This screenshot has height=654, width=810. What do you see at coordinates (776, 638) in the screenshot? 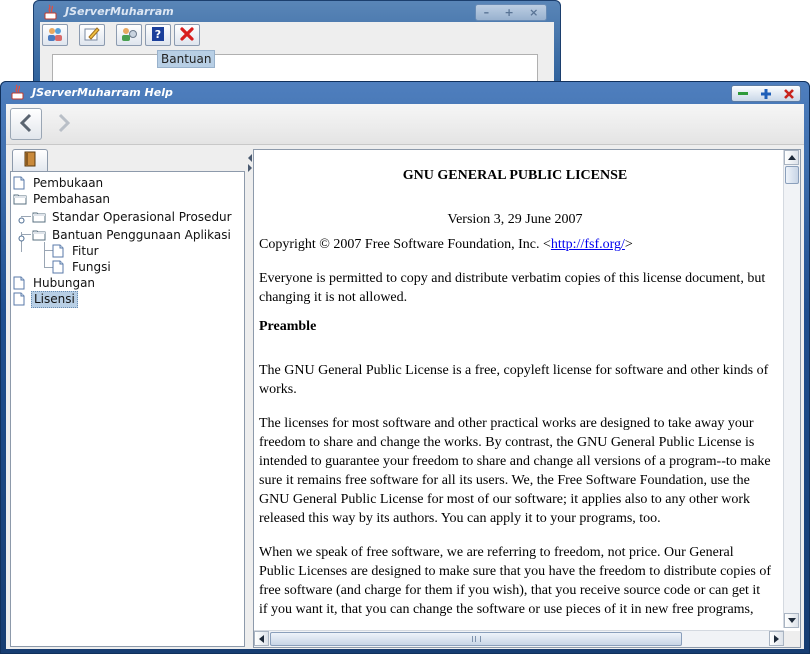
I see `scroll-right-button` at bounding box center [776, 638].